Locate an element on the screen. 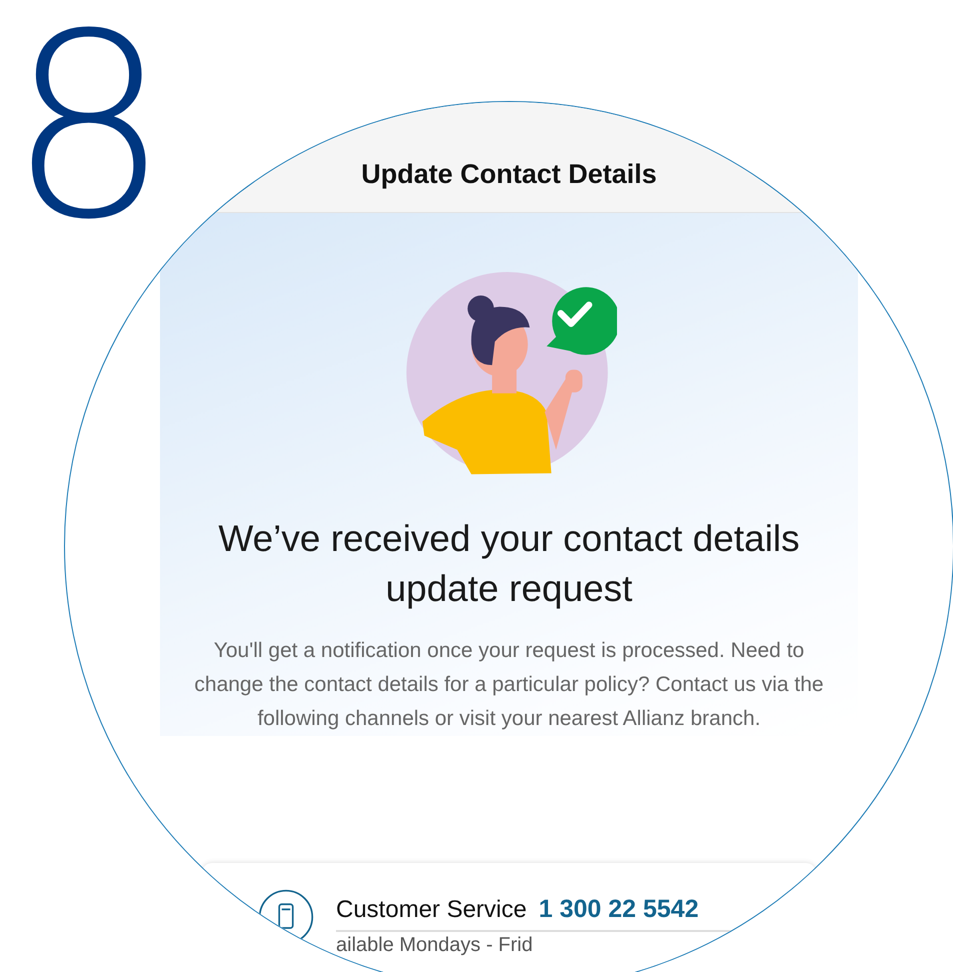  contact-label: Customer Service is located at coordinates (431, 910).